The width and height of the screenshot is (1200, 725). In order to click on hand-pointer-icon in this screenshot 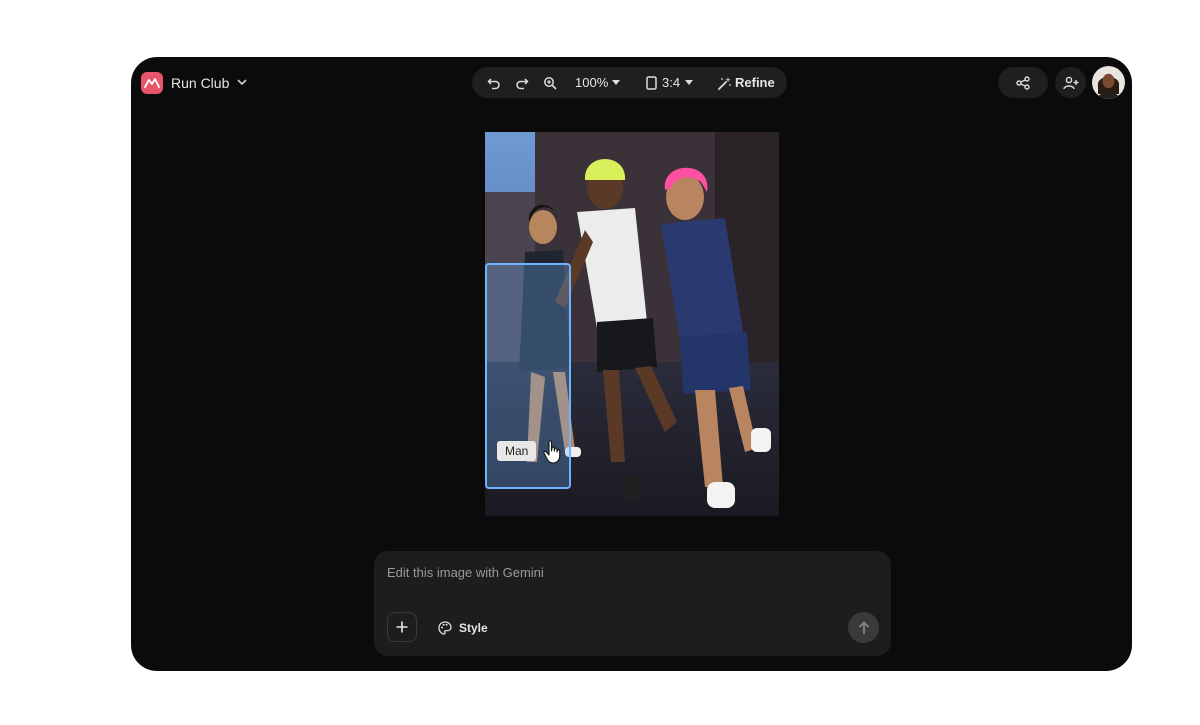, I will do `click(553, 452)`.